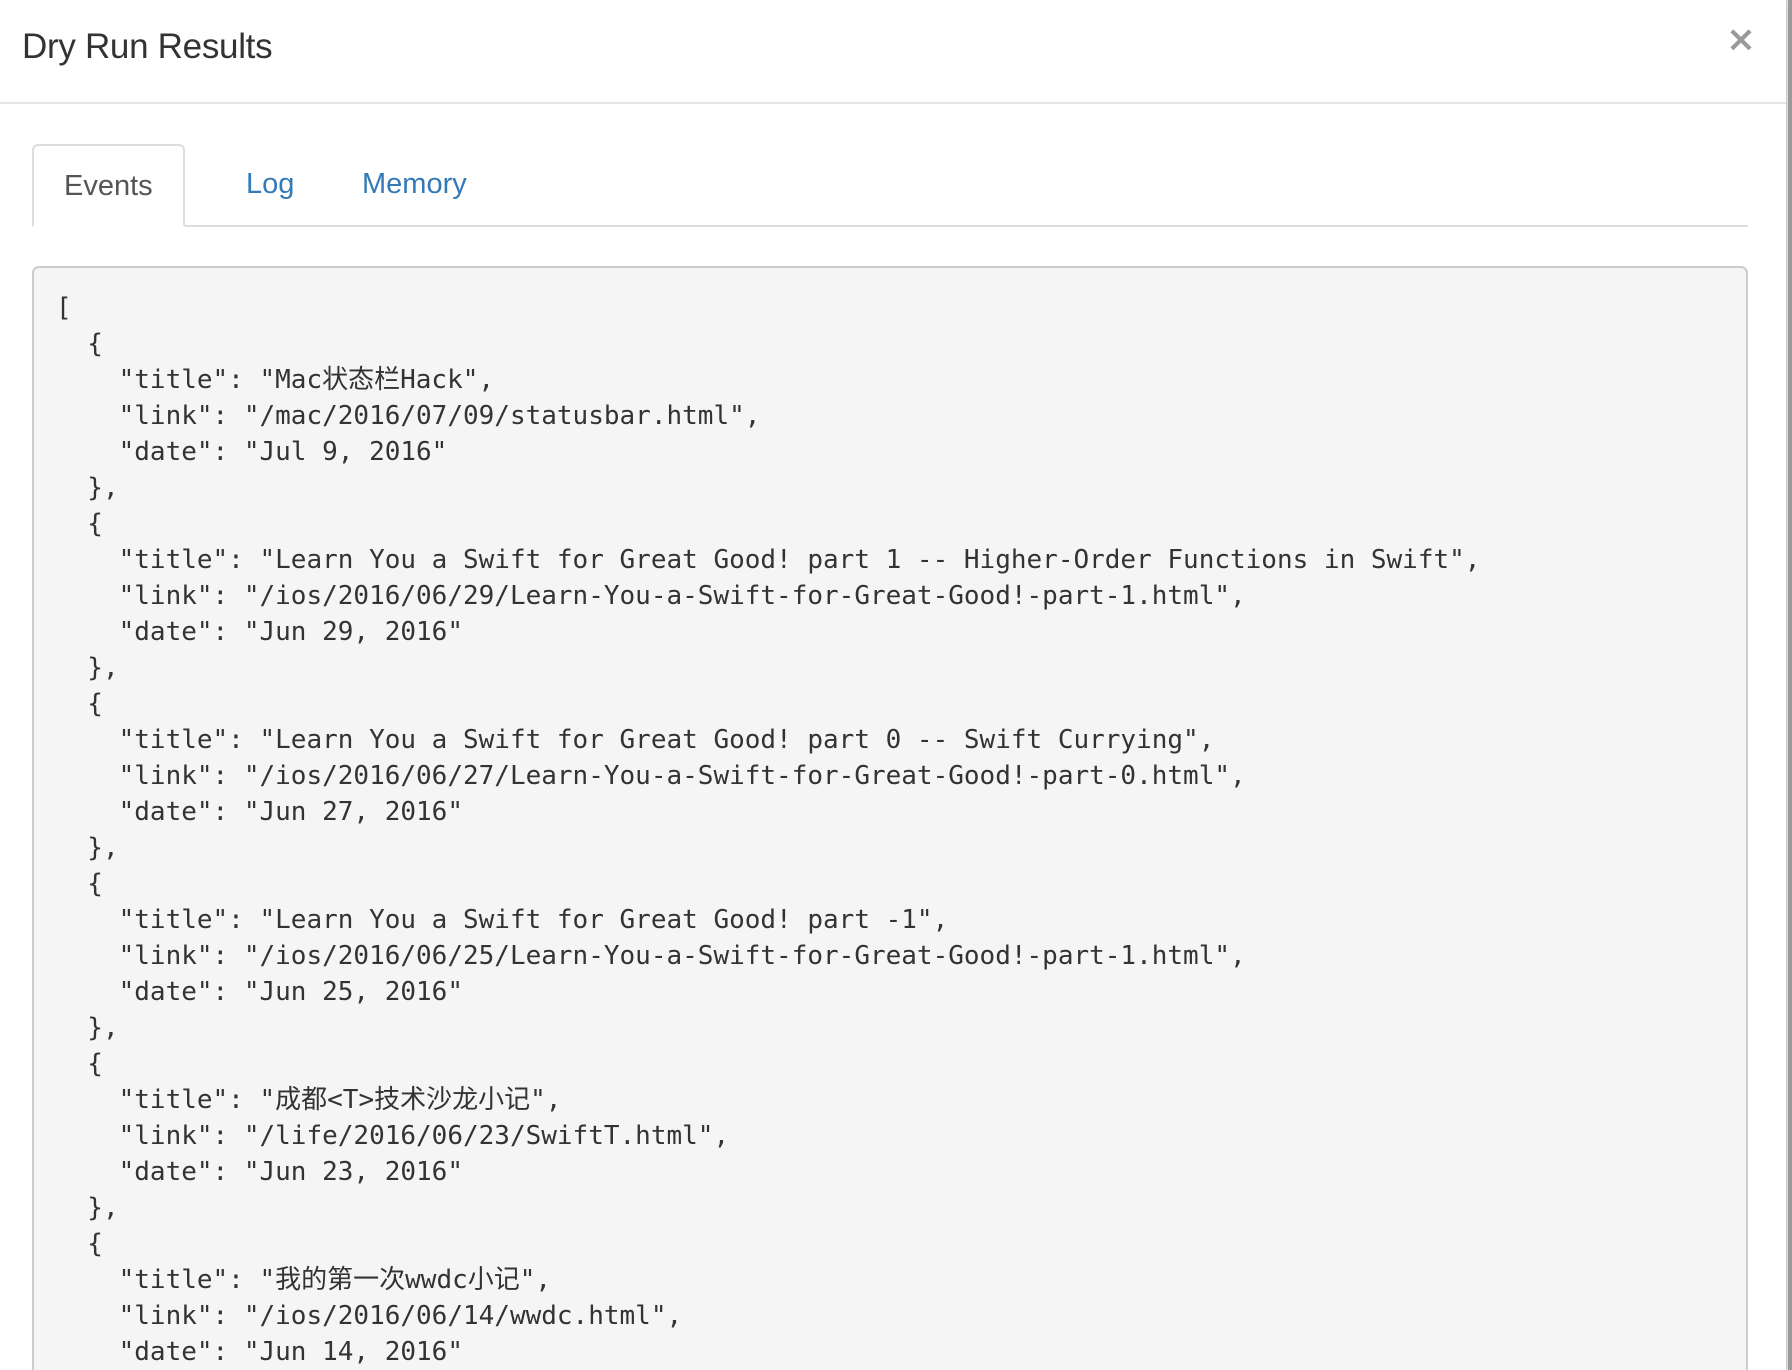 This screenshot has width=1792, height=1370. Describe the element at coordinates (1790, 685) in the screenshot. I see `background-page-edge` at that location.